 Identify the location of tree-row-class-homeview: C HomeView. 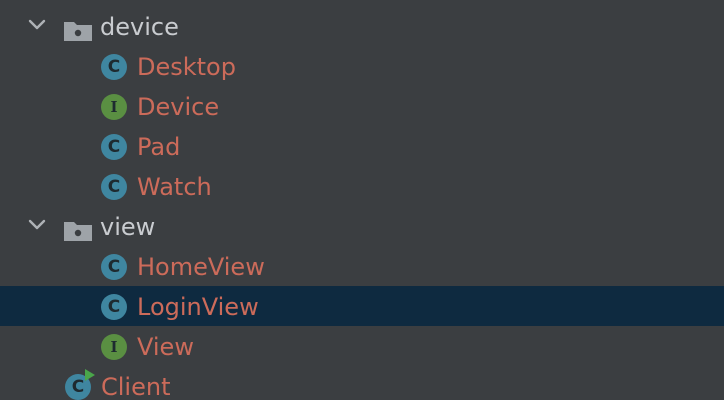
(362, 266).